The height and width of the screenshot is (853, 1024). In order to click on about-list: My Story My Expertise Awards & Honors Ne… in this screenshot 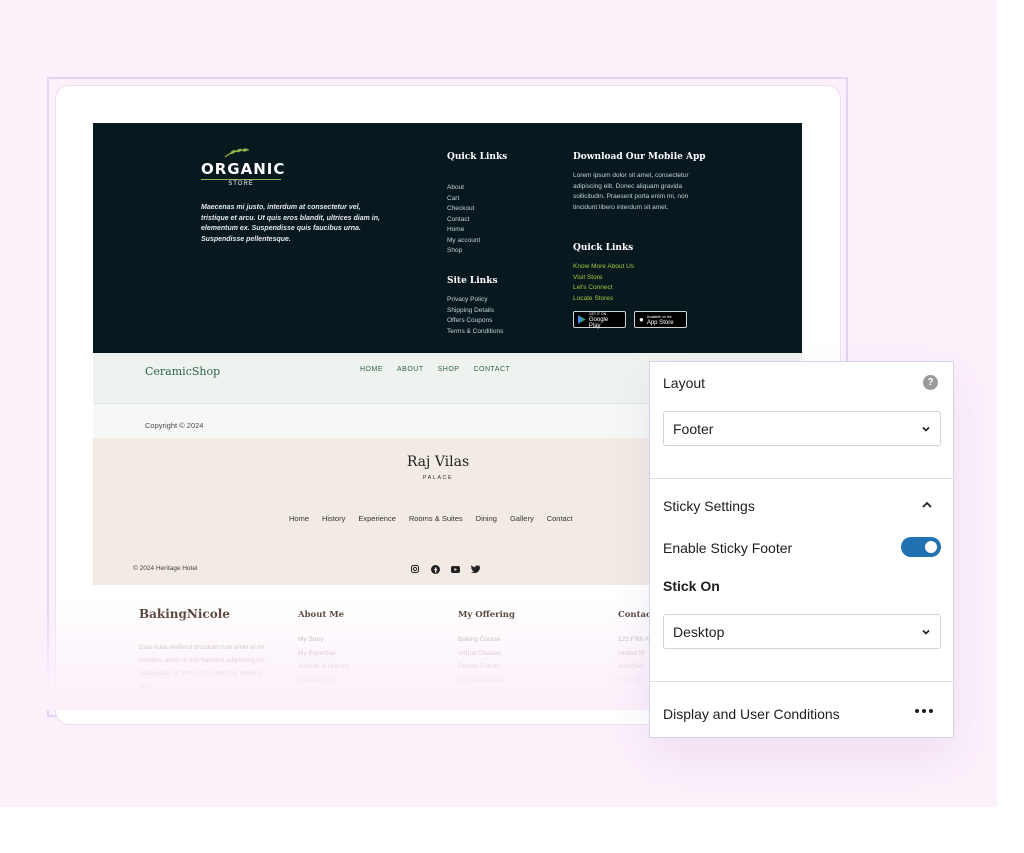, I will do `click(323, 660)`.